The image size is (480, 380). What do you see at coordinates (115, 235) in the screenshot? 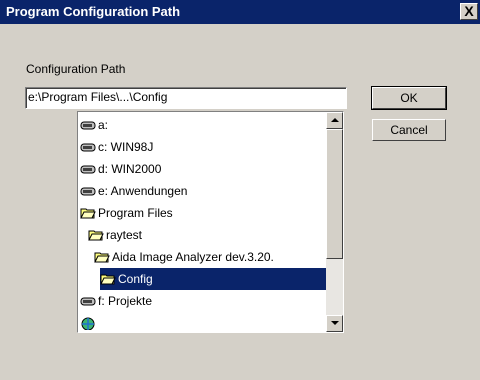
I see `tree-item-raytest: raytest` at bounding box center [115, 235].